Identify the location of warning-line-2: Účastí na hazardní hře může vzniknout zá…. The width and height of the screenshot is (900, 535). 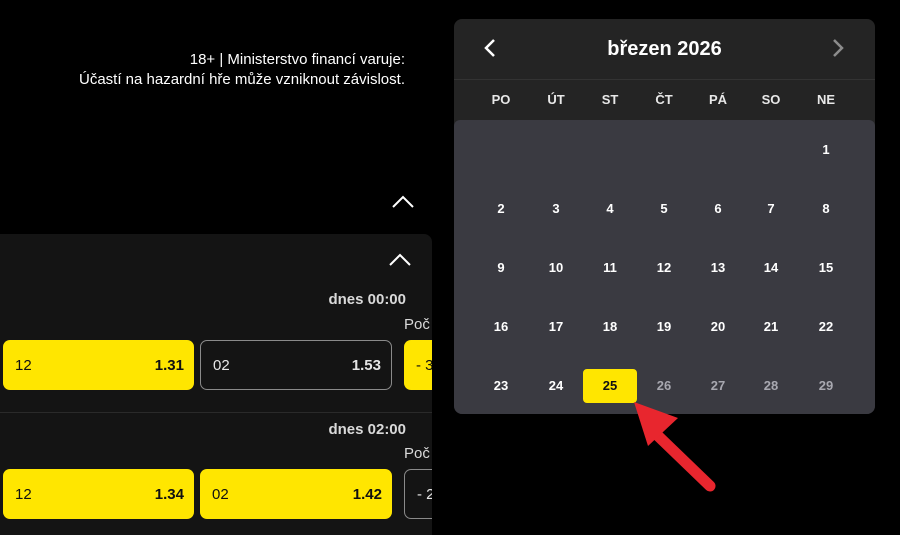
(242, 79).